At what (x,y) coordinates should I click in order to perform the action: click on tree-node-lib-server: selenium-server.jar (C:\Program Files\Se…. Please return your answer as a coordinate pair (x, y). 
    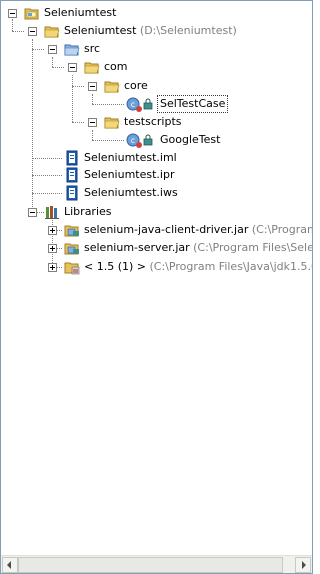
    Looking at the image, I should click on (156, 248).